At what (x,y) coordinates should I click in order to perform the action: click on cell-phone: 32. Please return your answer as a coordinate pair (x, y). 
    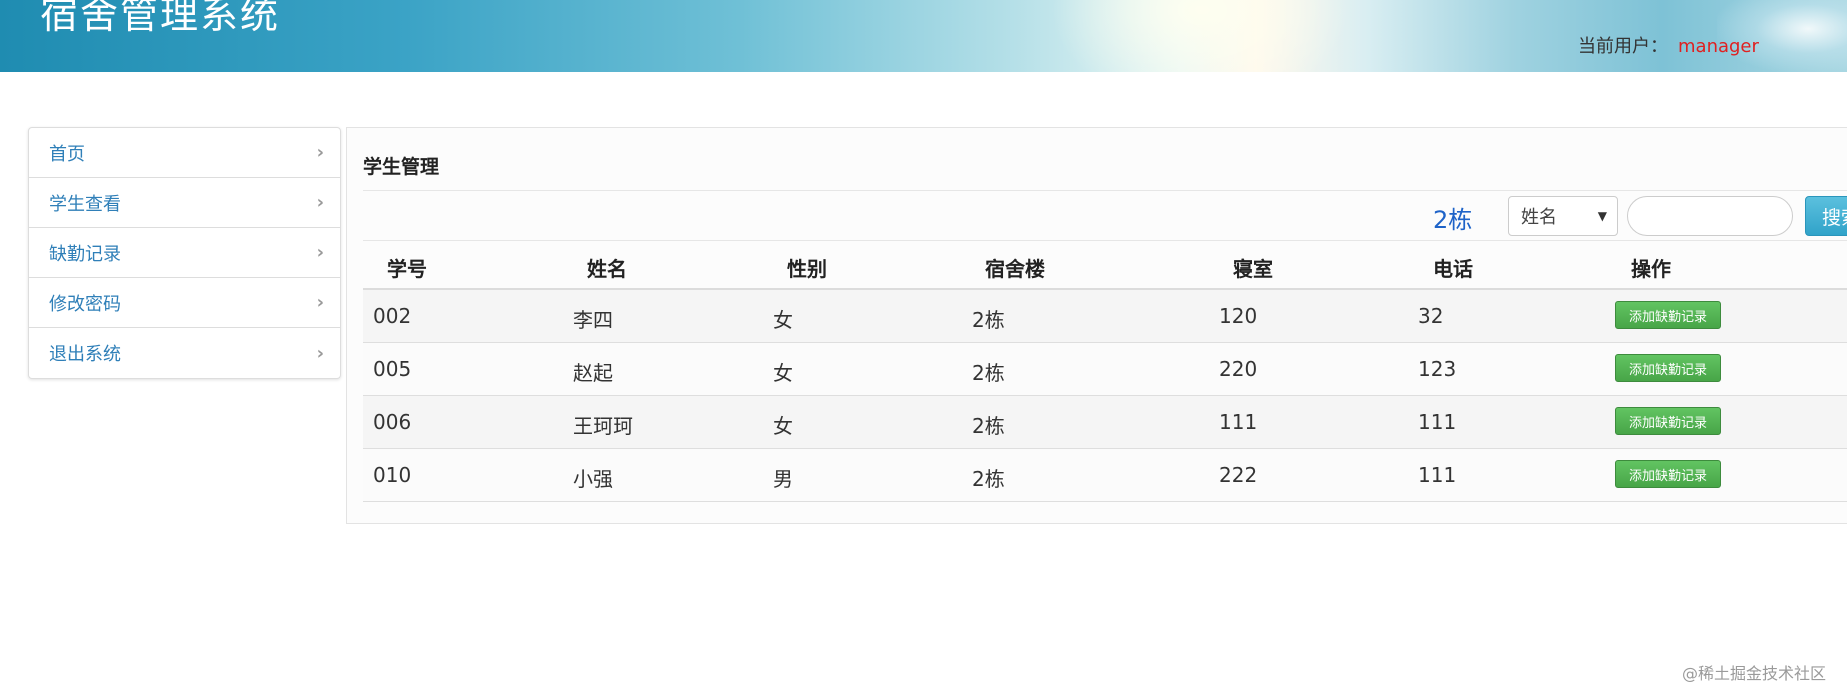
    Looking at the image, I should click on (1431, 316).